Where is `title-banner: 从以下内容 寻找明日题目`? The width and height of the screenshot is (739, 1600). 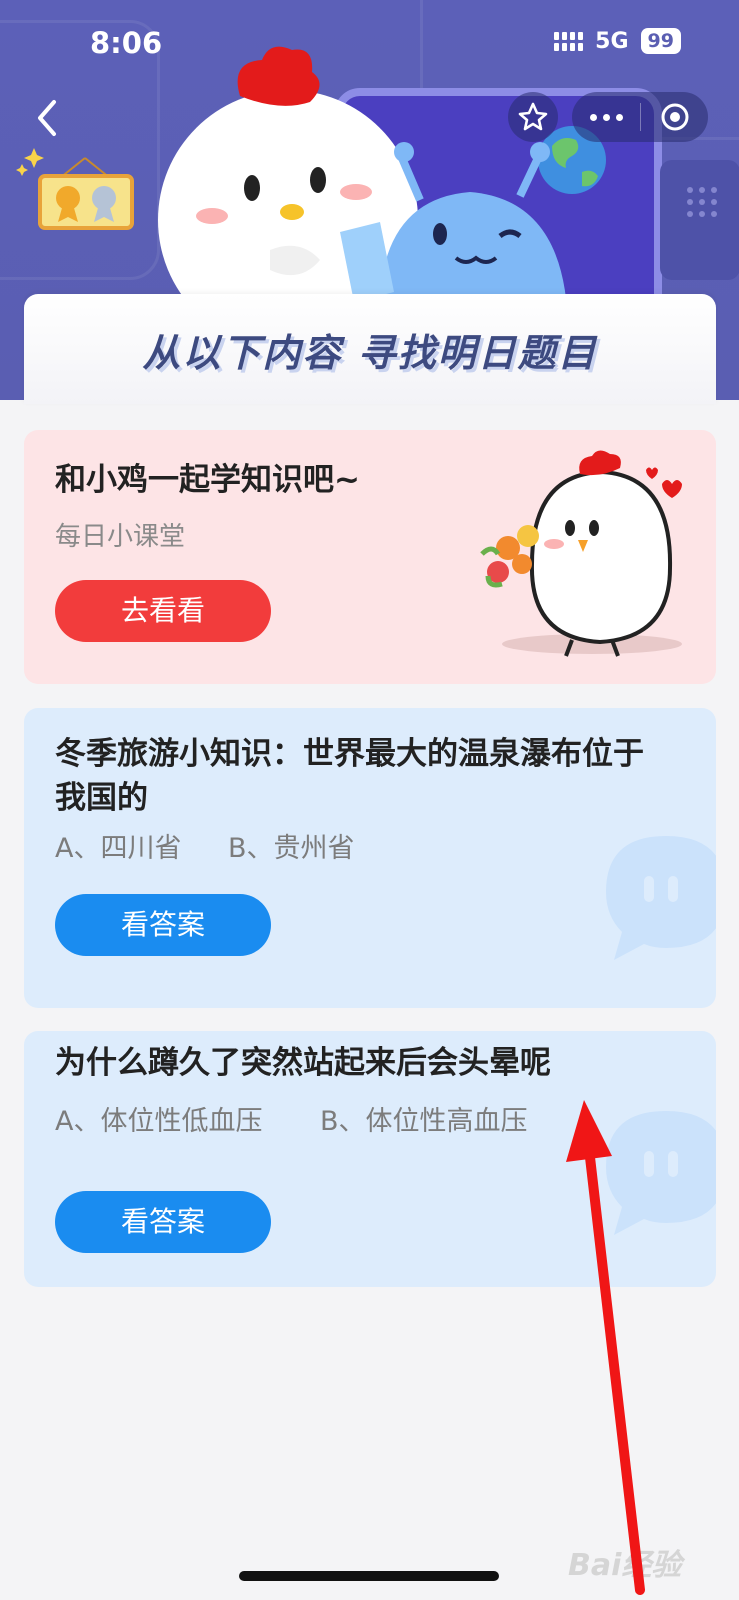 title-banner: 从以下内容 寻找明日题目 is located at coordinates (370, 349).